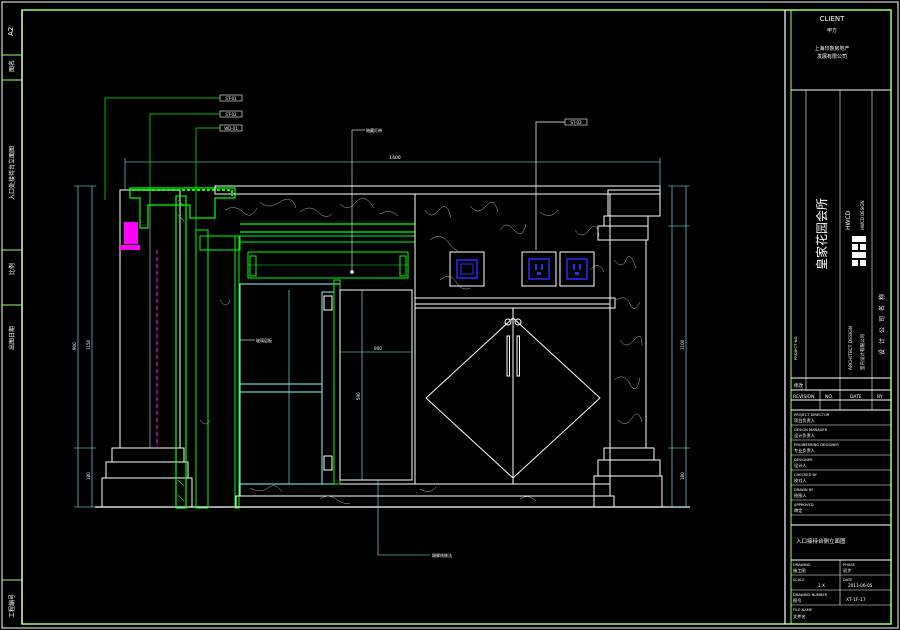  Describe the element at coordinates (682, 476) in the screenshot. I see `dim-right-2: 180` at that location.